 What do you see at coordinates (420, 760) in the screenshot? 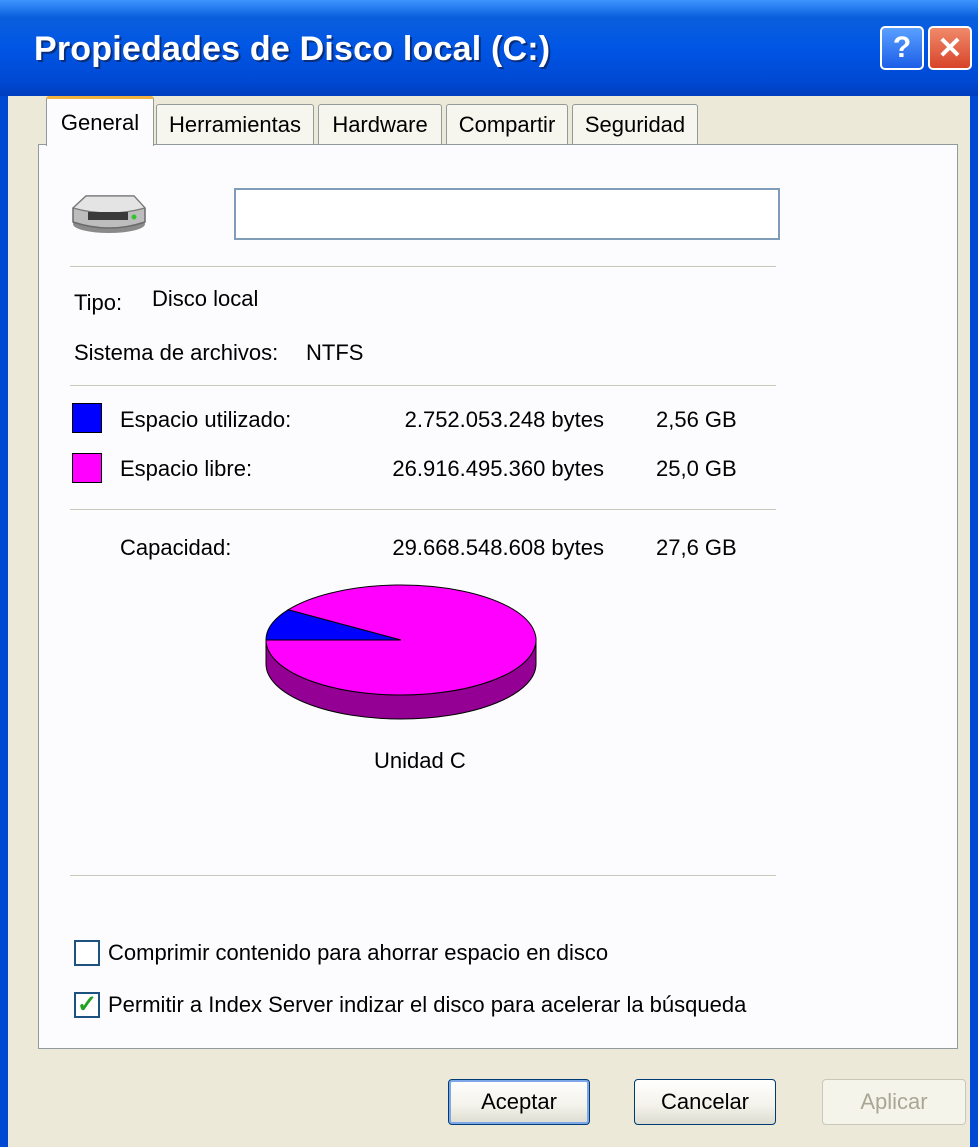
I see `drive-label: Unidad C` at bounding box center [420, 760].